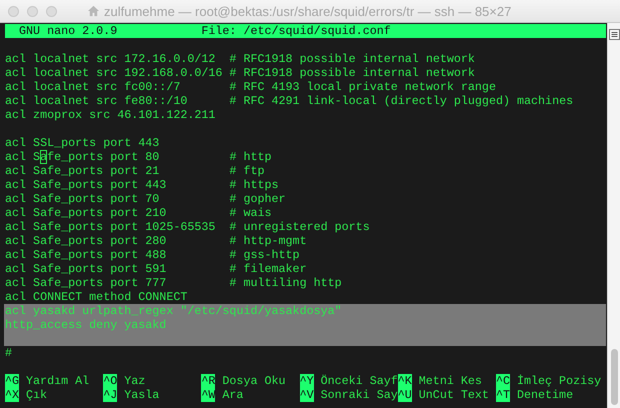  What do you see at coordinates (240, 59) in the screenshot?
I see `code-line: acl localnet src 172.16.0.0/12 # RFC1918 possible internal network` at bounding box center [240, 59].